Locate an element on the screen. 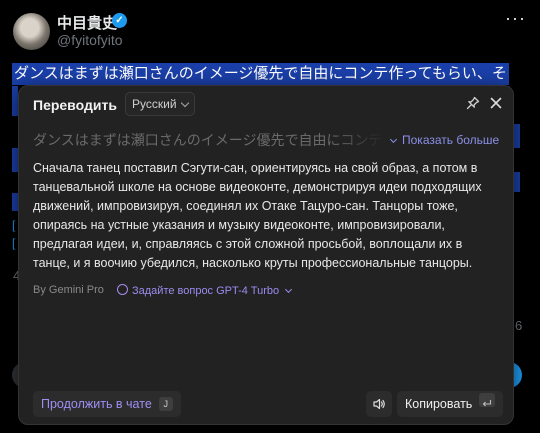 This screenshot has height=433, width=540. read-aloud-button is located at coordinates (379, 404).